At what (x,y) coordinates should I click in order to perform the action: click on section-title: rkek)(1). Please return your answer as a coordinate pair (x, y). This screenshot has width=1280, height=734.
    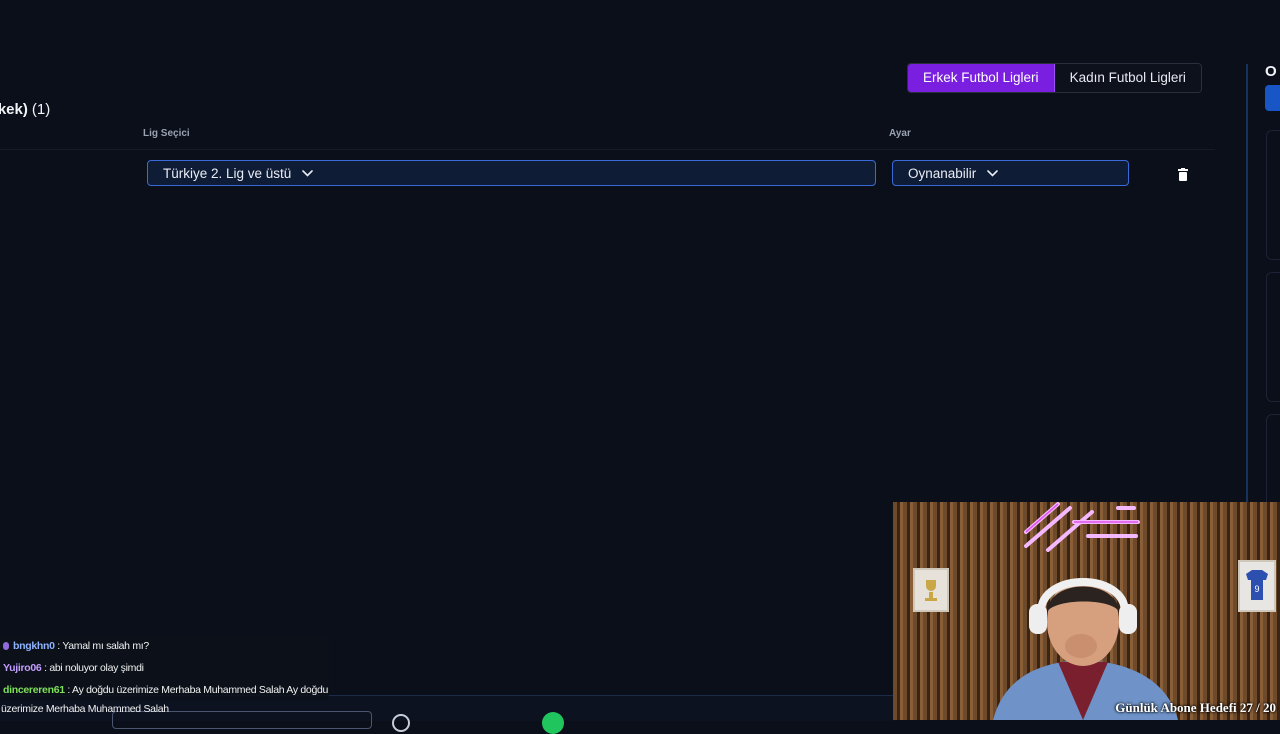
    Looking at the image, I should click on (25, 109).